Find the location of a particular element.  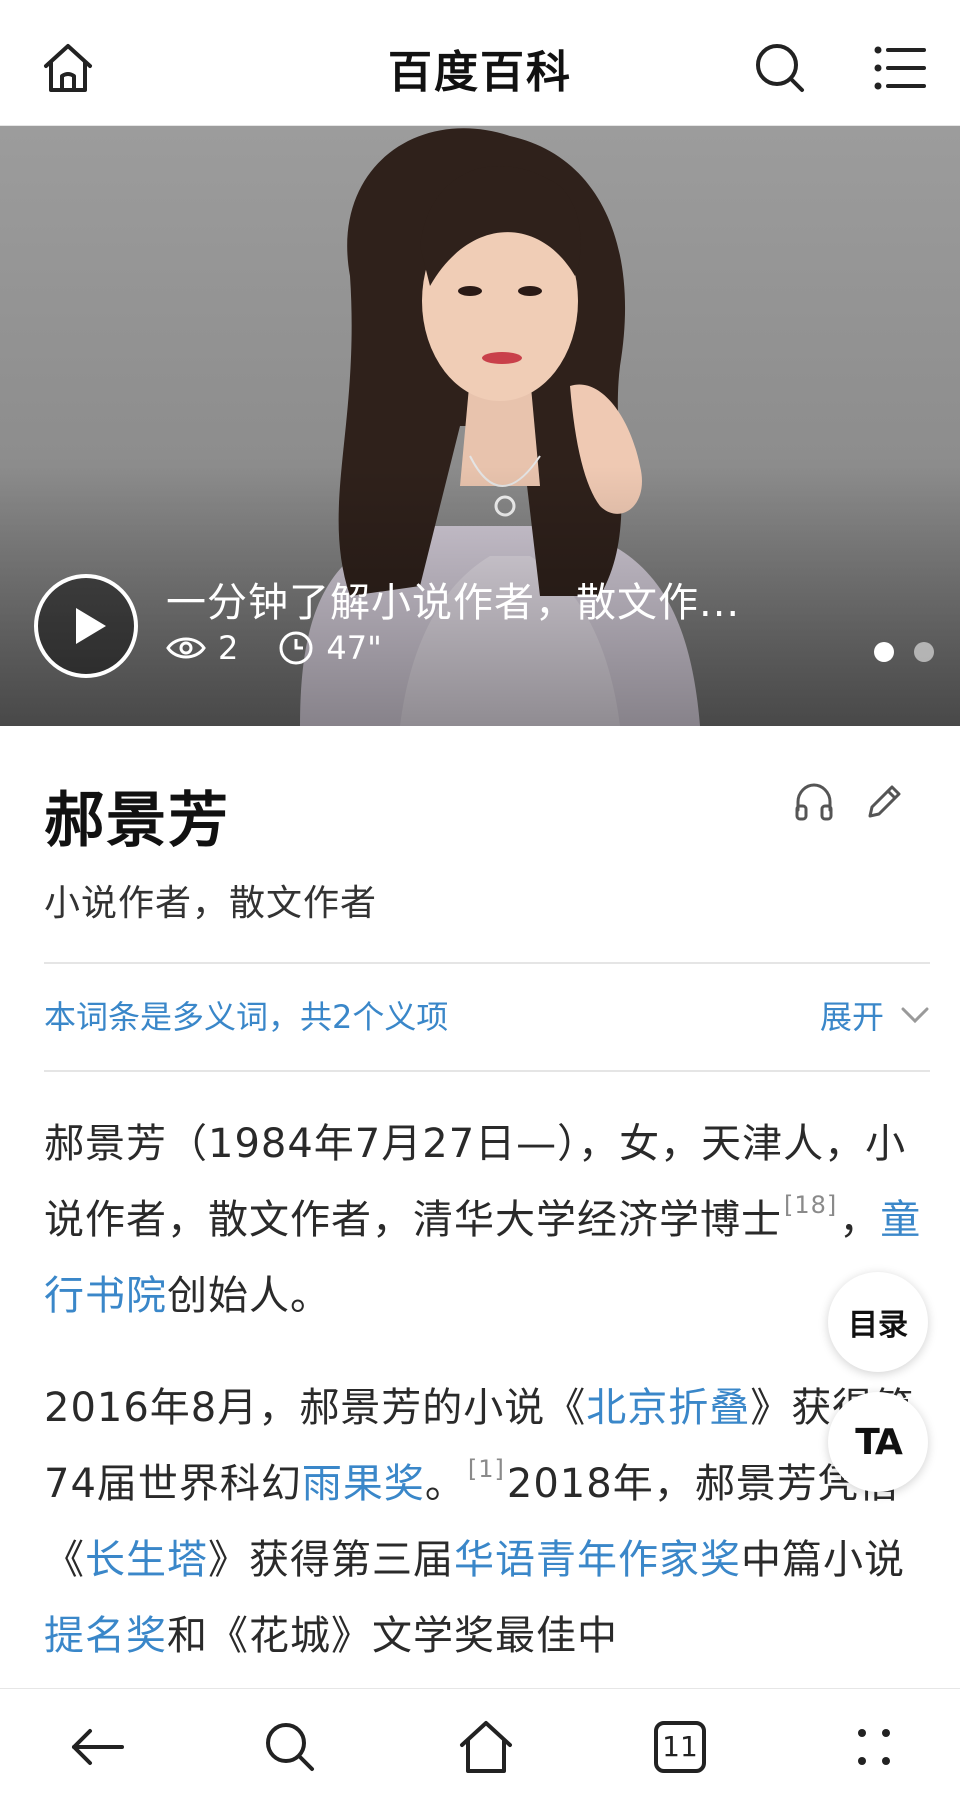

clock-icon is located at coordinates (296, 648).